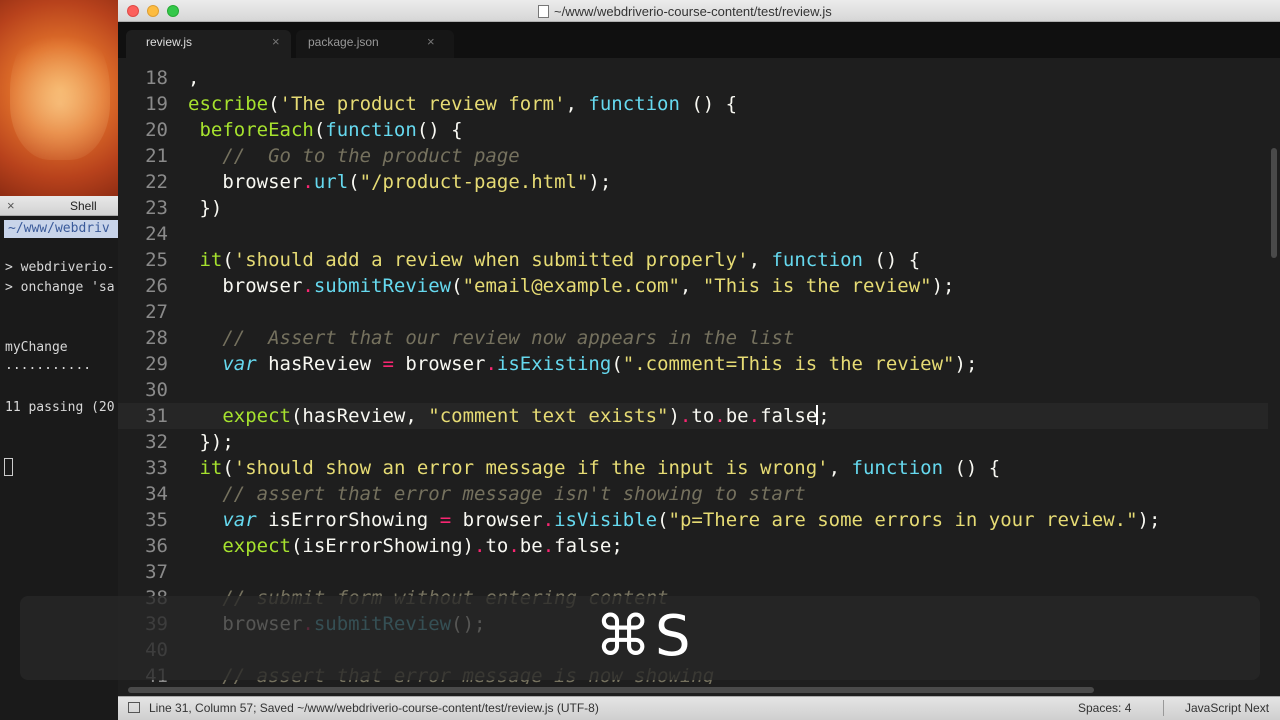 This screenshot has width=1280, height=720. What do you see at coordinates (1227, 708) in the screenshot?
I see `syntax-selector: JavaScript Next` at bounding box center [1227, 708].